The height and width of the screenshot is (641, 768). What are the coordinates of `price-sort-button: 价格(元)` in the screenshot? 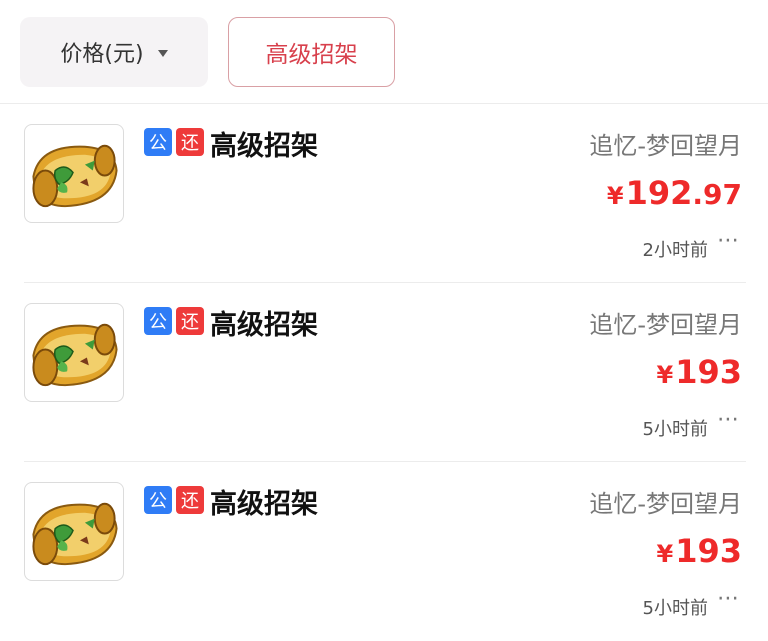 It's located at (114, 52).